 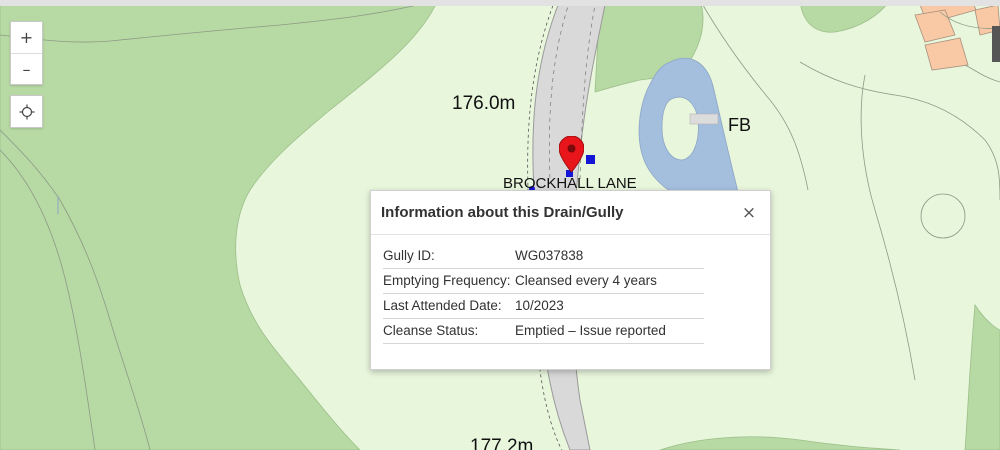 What do you see at coordinates (449, 256) in the screenshot?
I see `attribute-label: Gully ID:` at bounding box center [449, 256].